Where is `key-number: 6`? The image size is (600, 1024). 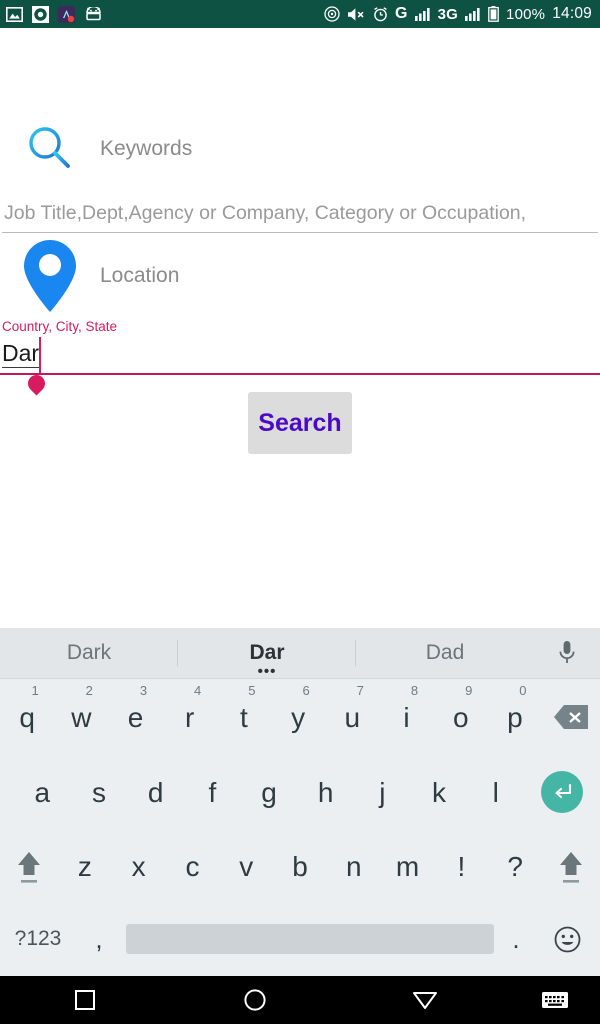 key-number: 6 is located at coordinates (306, 690).